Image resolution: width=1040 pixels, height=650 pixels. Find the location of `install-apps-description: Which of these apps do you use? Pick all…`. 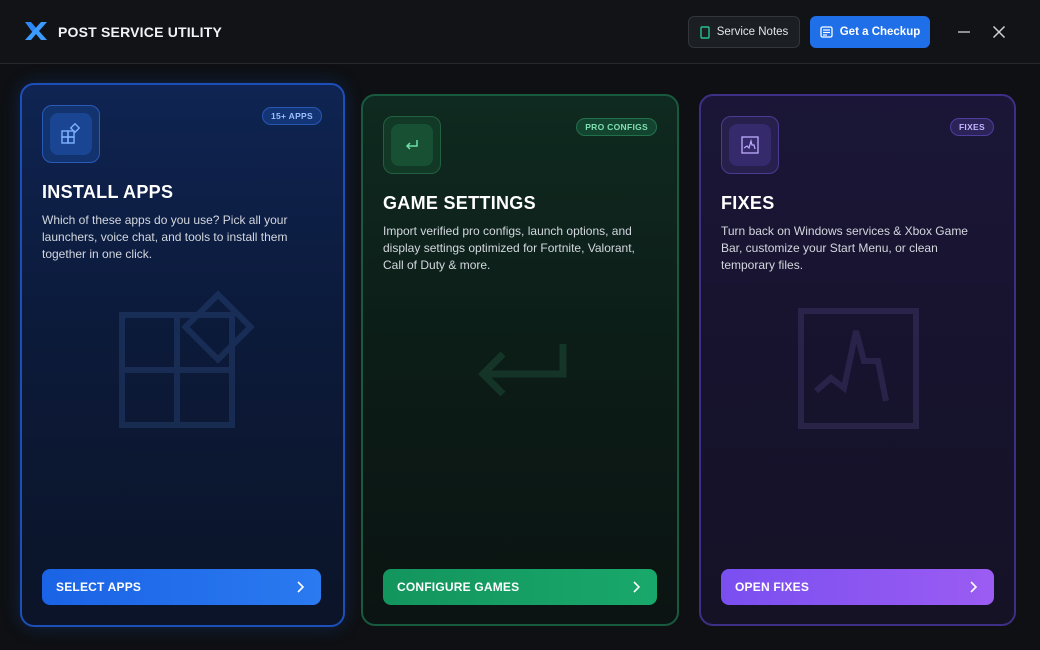

install-apps-description: Which of these apps do you use? Pick all… is located at coordinates (165, 237).